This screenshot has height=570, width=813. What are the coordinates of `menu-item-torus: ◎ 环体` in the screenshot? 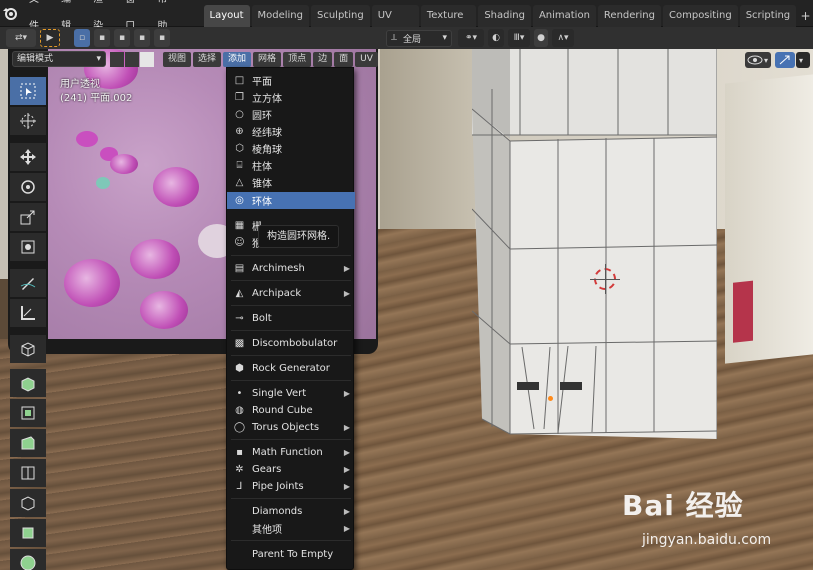 It's located at (291, 200).